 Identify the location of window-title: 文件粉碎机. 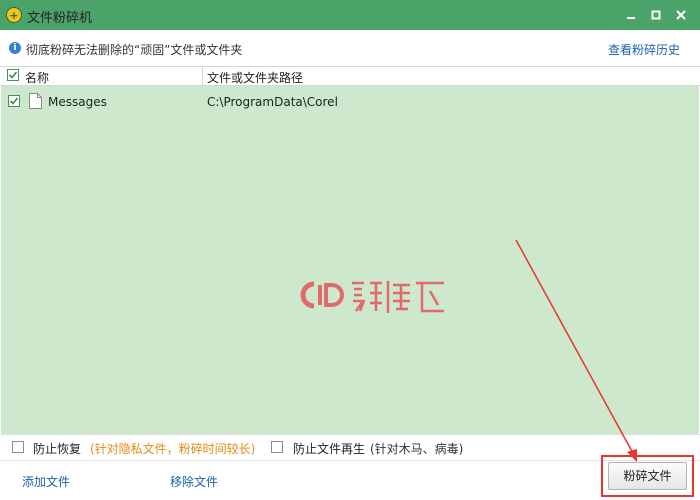
(60, 18).